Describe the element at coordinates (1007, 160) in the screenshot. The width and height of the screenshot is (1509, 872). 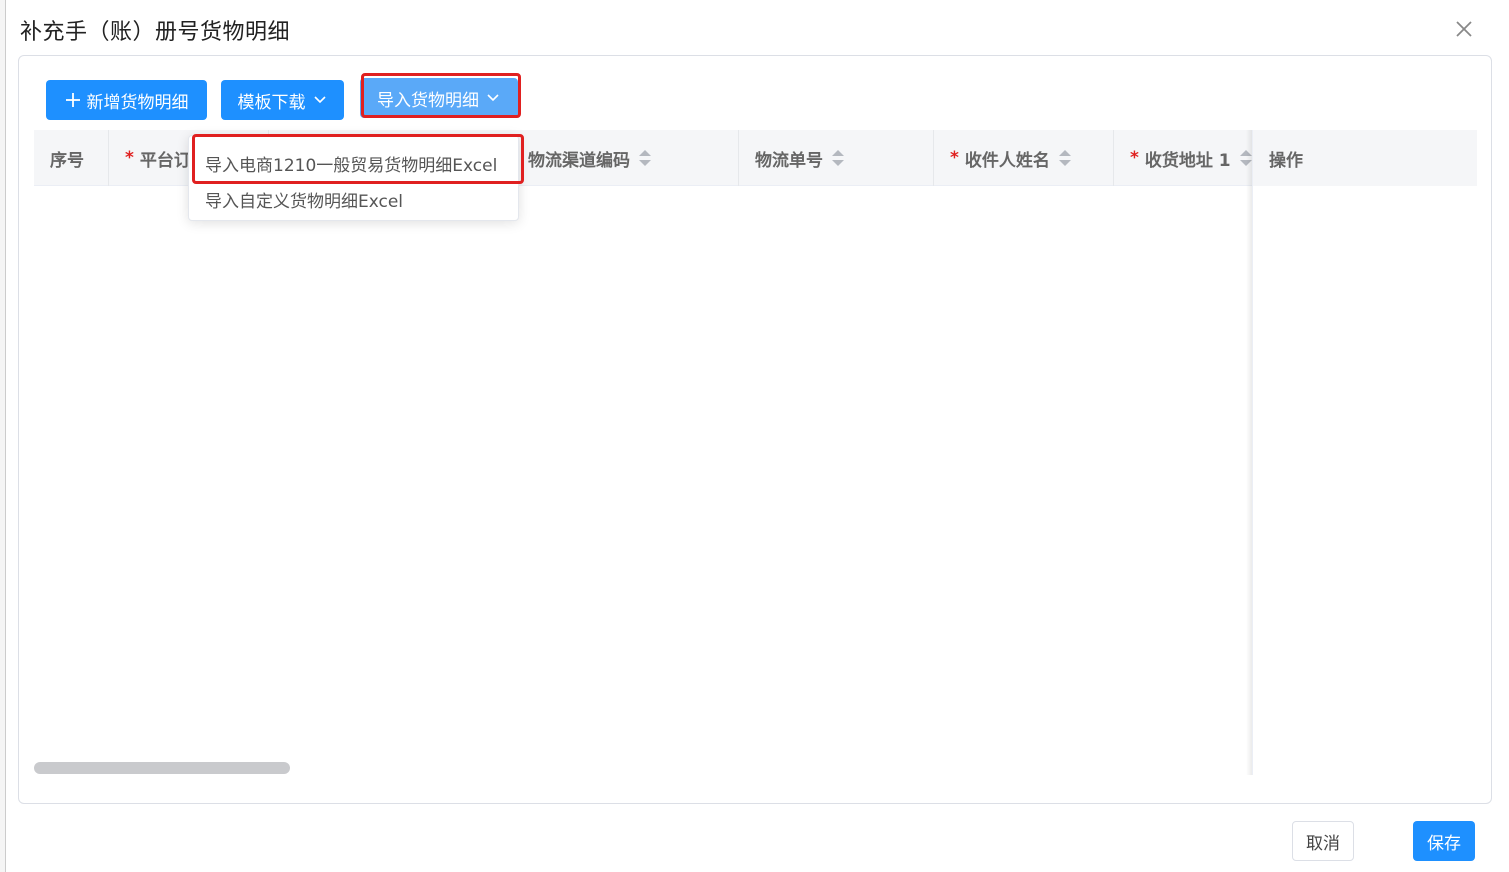
I see `column-header-label: 收件人姓名` at that location.